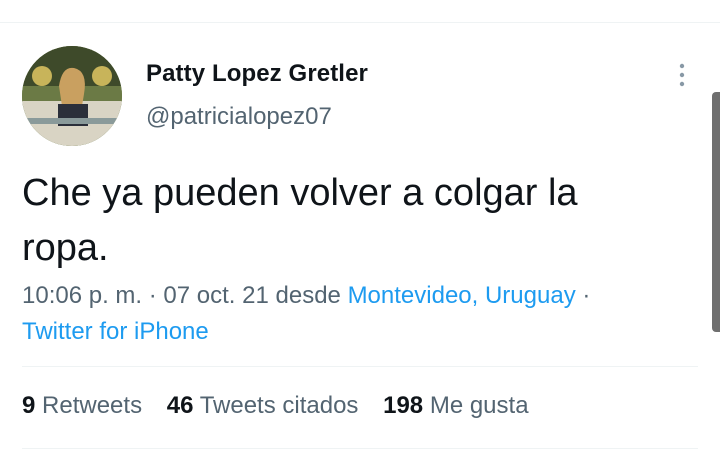  Describe the element at coordinates (300, 193) in the screenshot. I see `tweet-text-line-1: Che ya pueden volver a colgar la` at that location.